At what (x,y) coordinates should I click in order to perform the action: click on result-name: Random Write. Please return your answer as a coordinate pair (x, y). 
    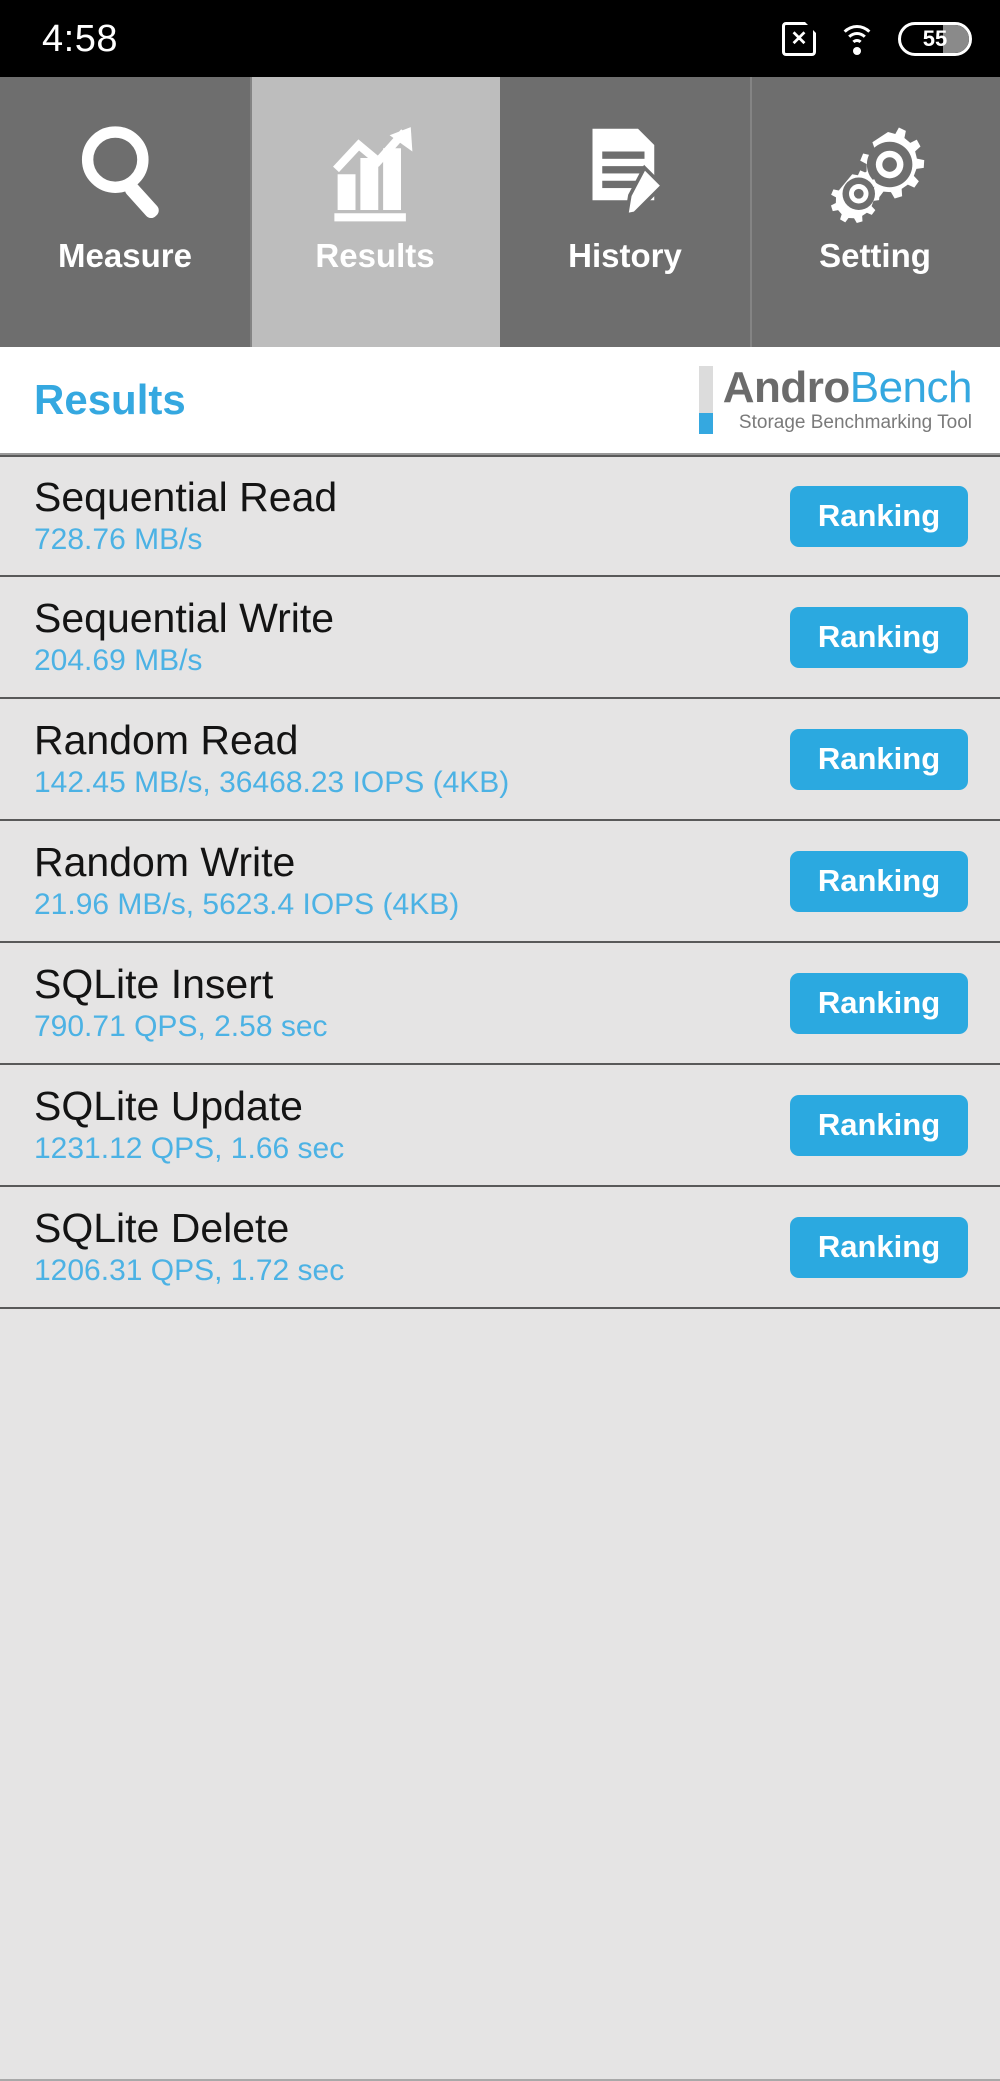
    Looking at the image, I should click on (165, 862).